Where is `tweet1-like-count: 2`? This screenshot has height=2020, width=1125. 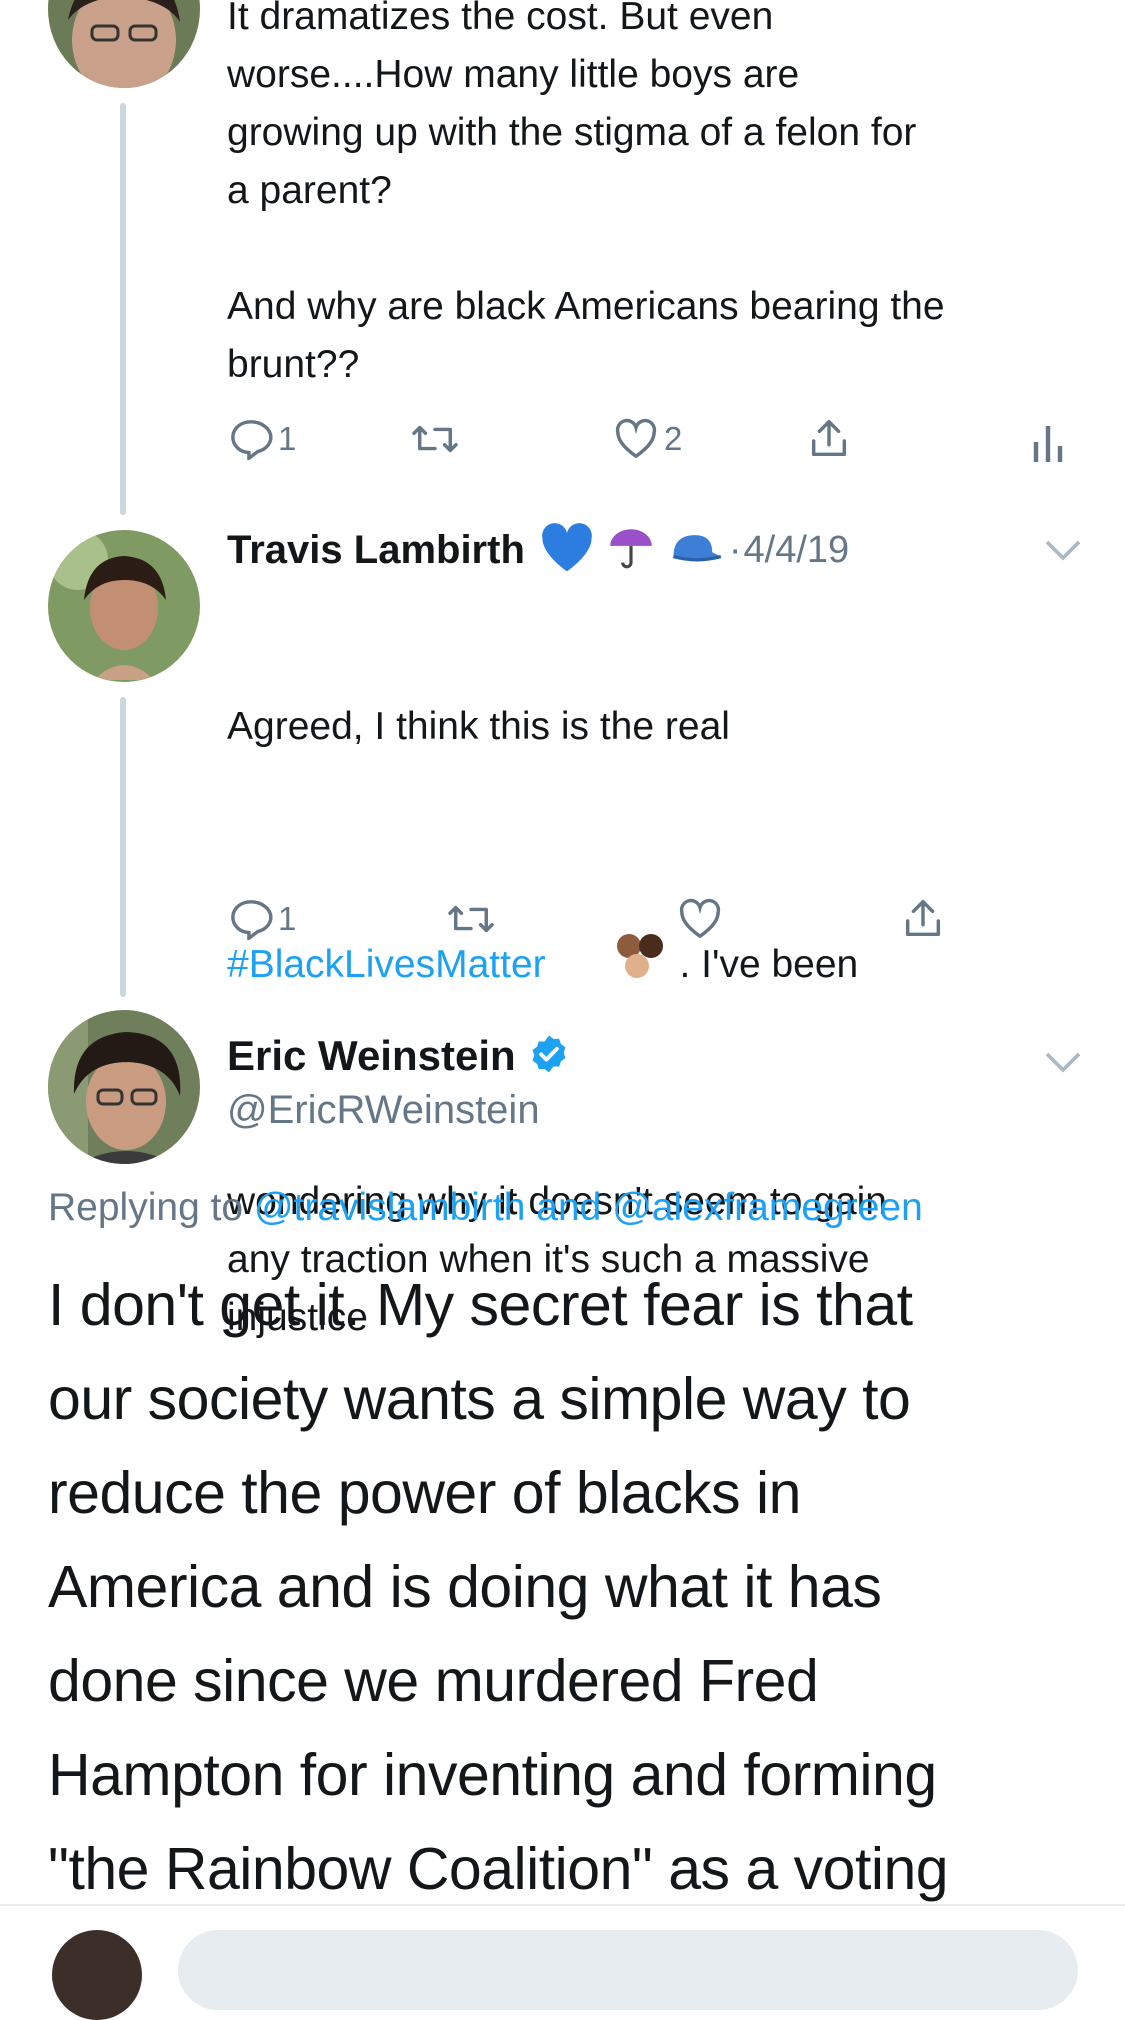
tweet1-like-count: 2 is located at coordinates (673, 438).